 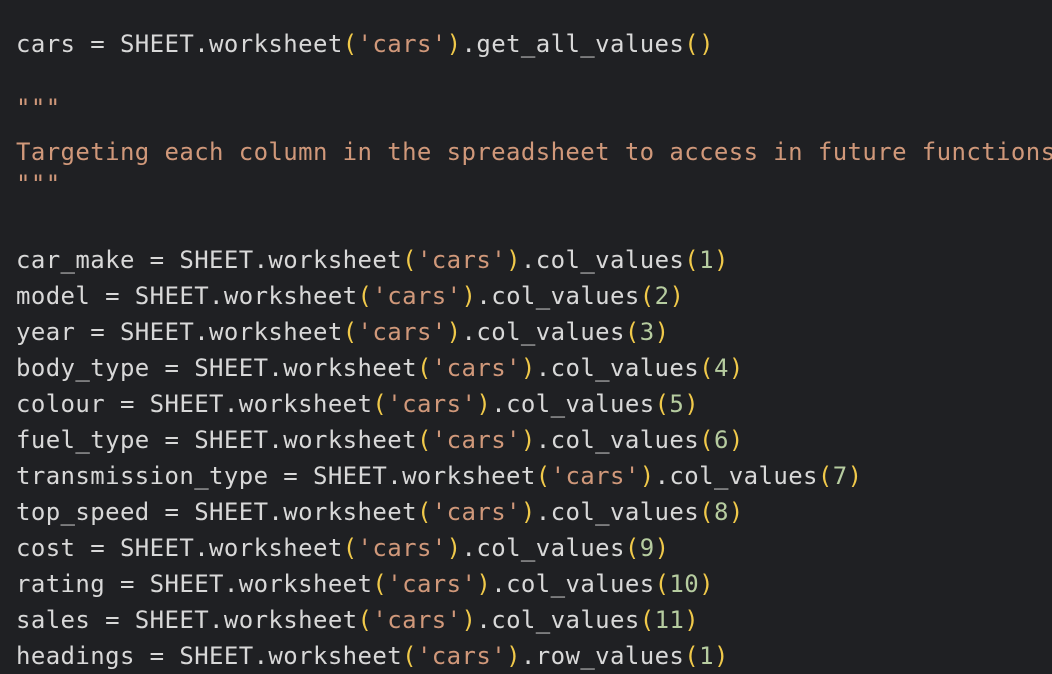 What do you see at coordinates (684, 584) in the screenshot?
I see `code-token: 10` at bounding box center [684, 584].